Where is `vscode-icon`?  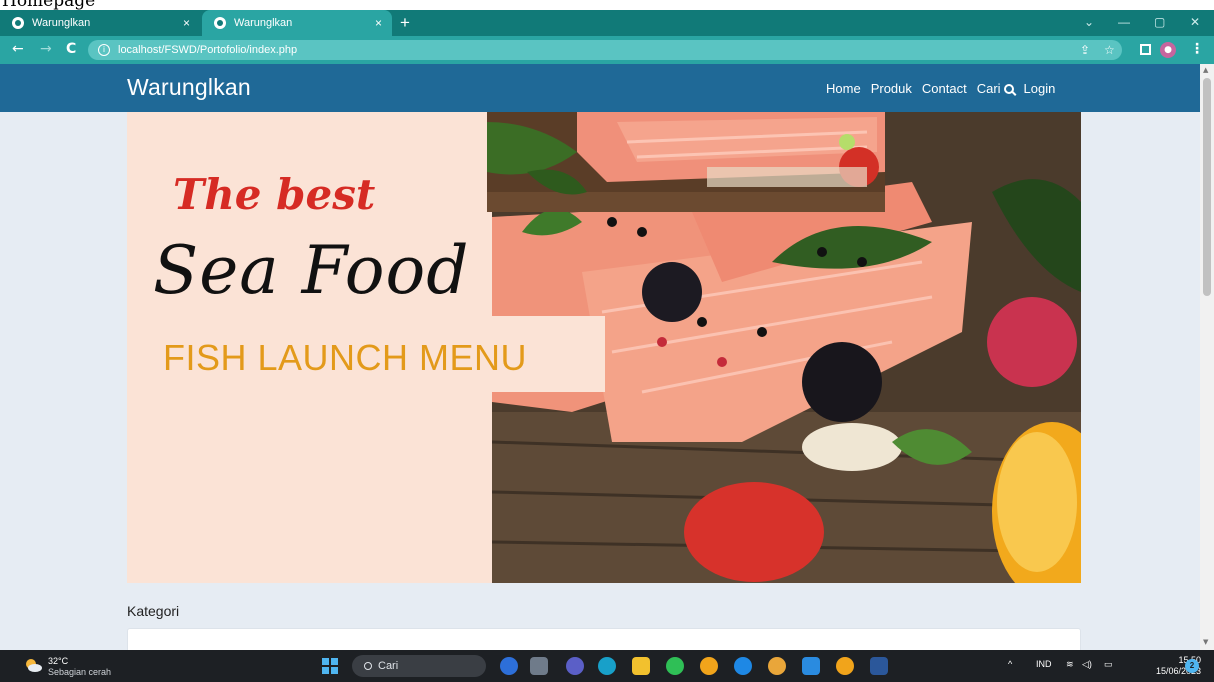
vscode-icon is located at coordinates (811, 666).